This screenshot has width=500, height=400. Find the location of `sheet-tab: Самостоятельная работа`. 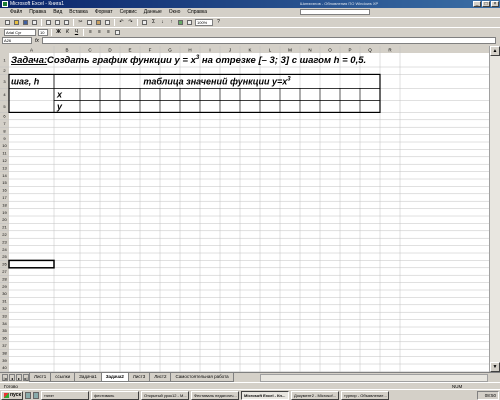

sheet-tab: Самостоятельная работа is located at coordinates (202, 377).